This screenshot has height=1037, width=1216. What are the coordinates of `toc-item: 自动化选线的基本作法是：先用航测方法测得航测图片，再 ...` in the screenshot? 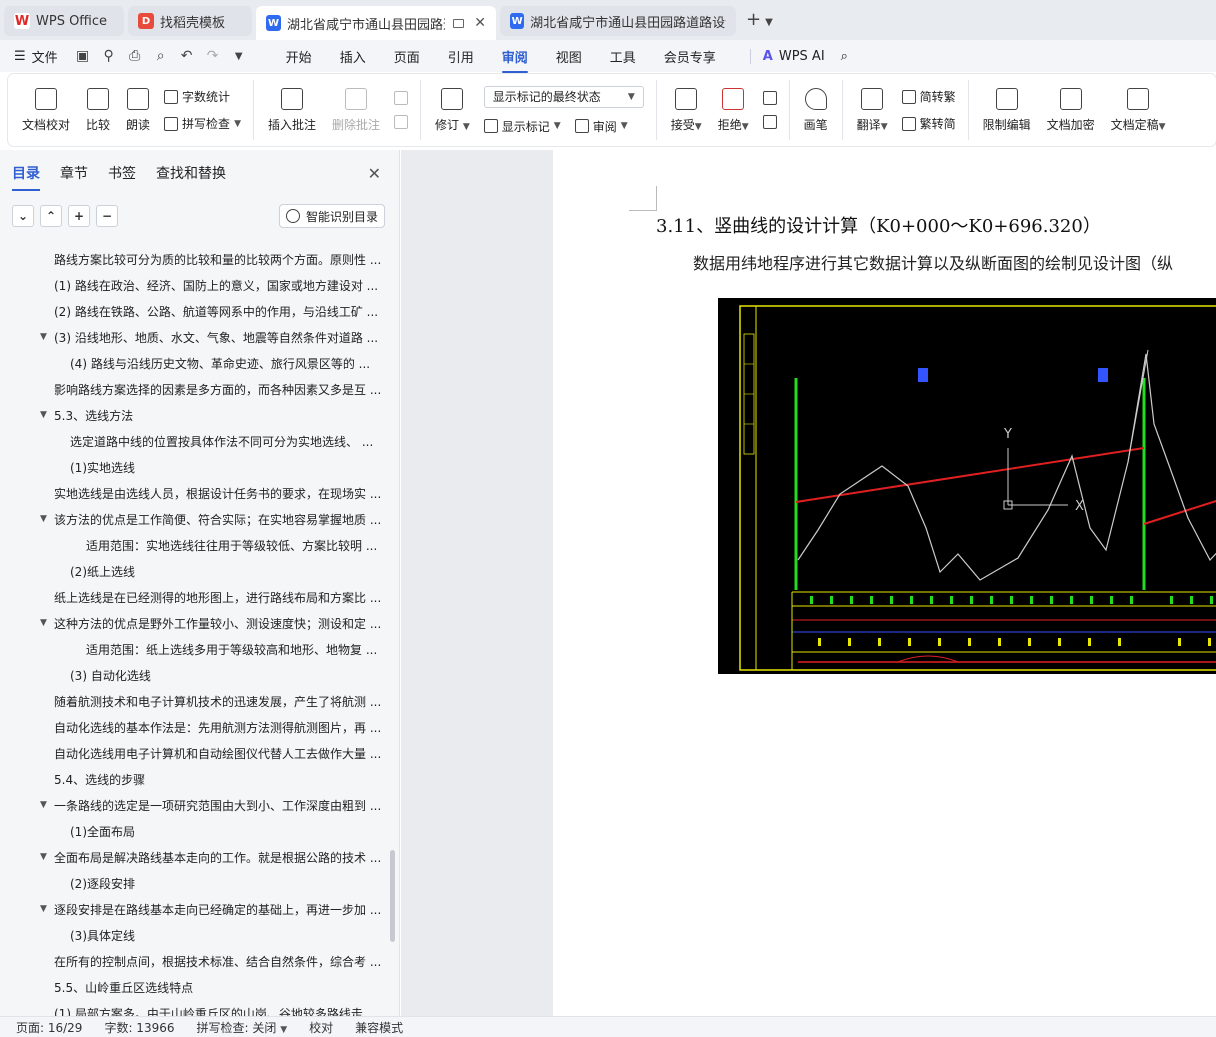 It's located at (196, 727).